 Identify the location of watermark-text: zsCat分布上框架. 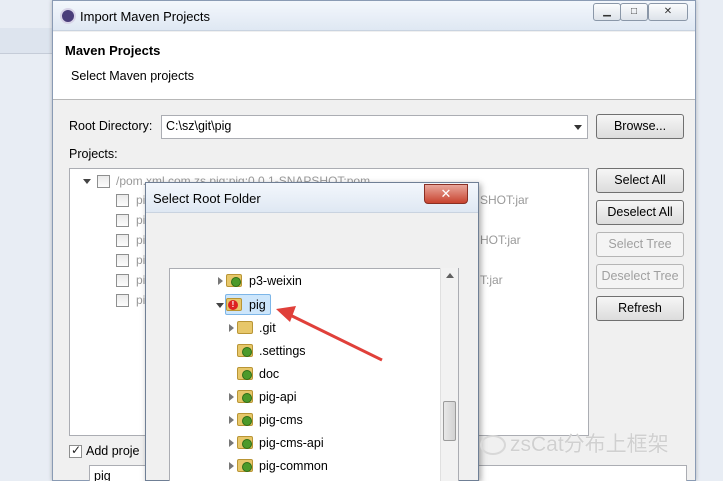
(589, 444).